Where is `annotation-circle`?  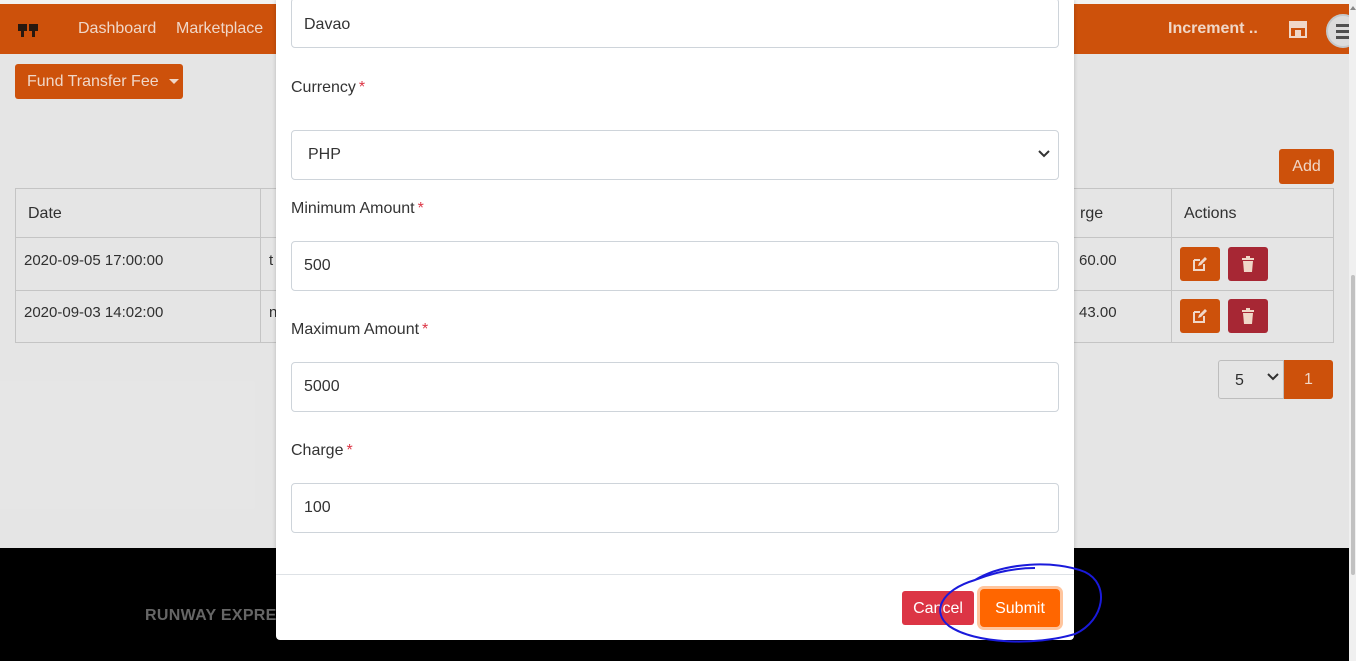 annotation-circle is located at coordinates (1020, 603).